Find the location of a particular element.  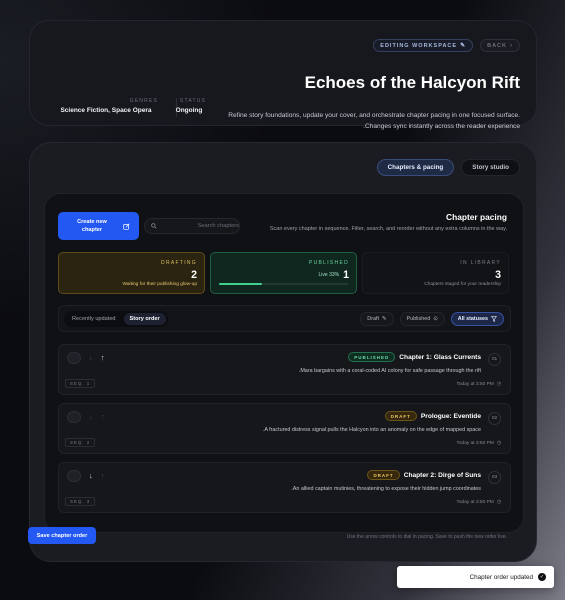

create-chapter-button: Create new chapter is located at coordinates (98, 226).